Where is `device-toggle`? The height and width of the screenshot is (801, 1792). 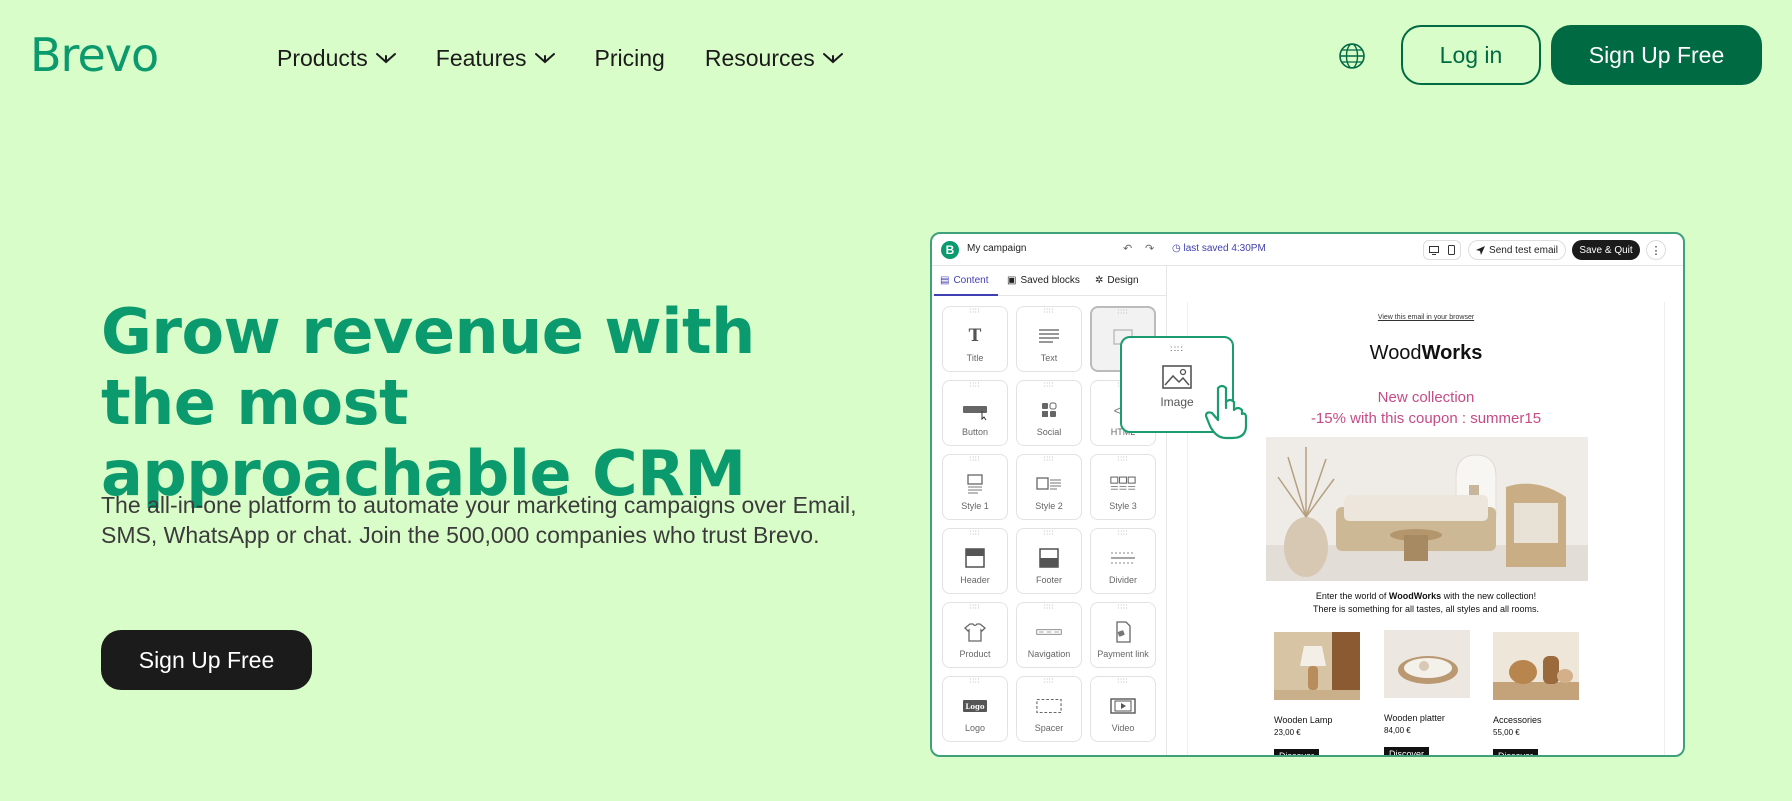
device-toggle is located at coordinates (1442, 250).